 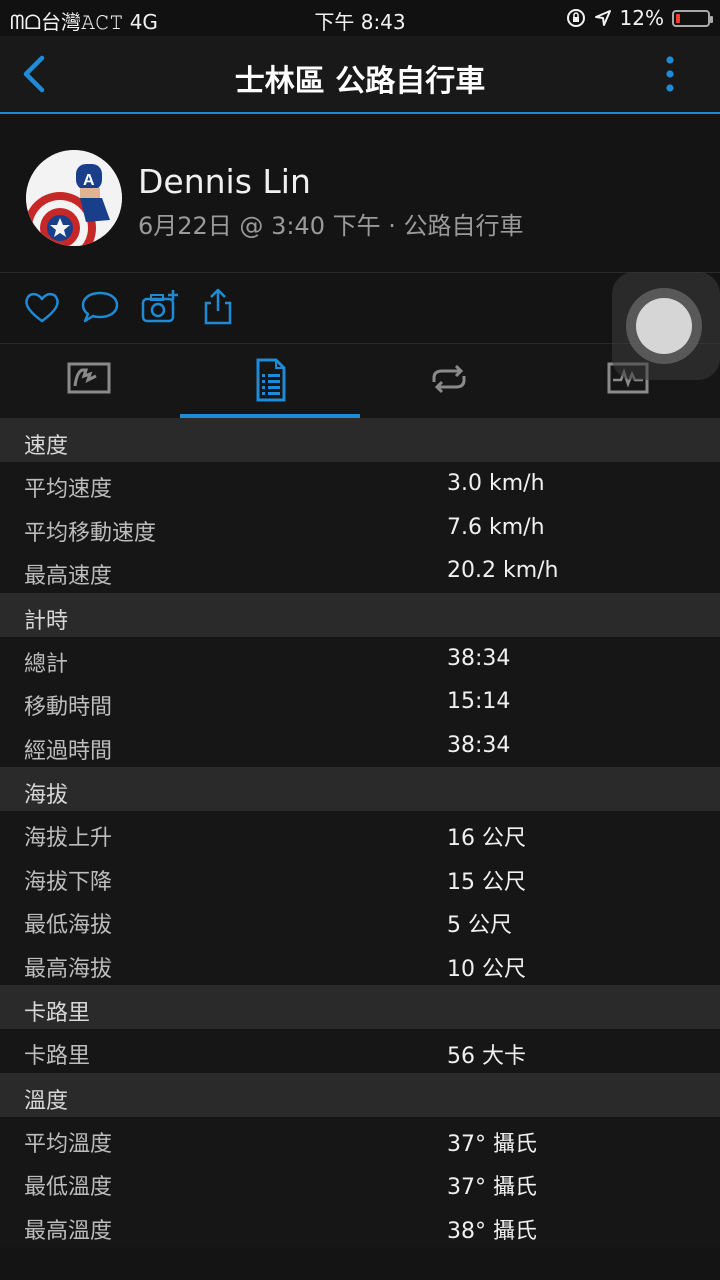 I want to click on tab-laps, so click(x=450, y=381).